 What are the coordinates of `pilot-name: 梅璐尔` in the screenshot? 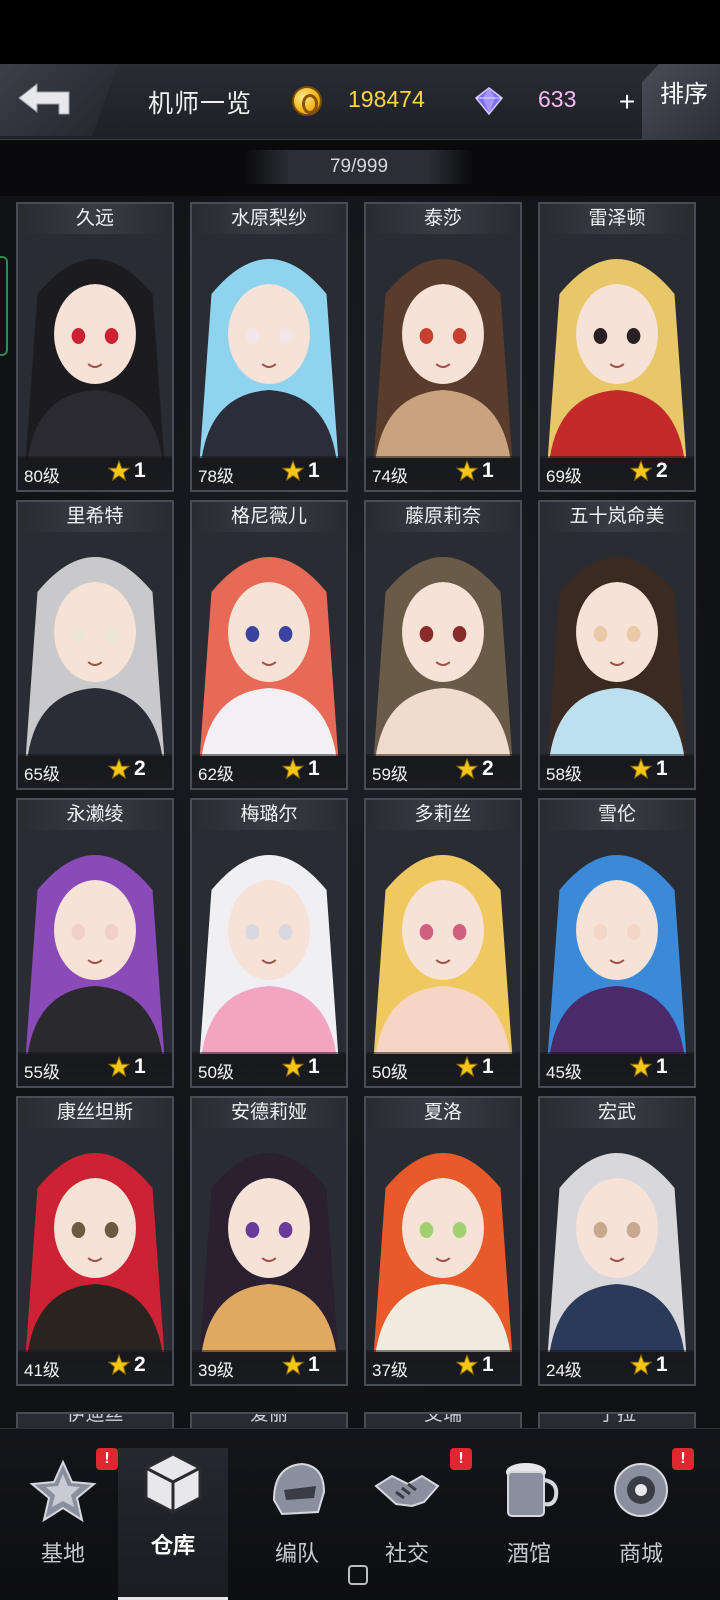 It's located at (269, 815).